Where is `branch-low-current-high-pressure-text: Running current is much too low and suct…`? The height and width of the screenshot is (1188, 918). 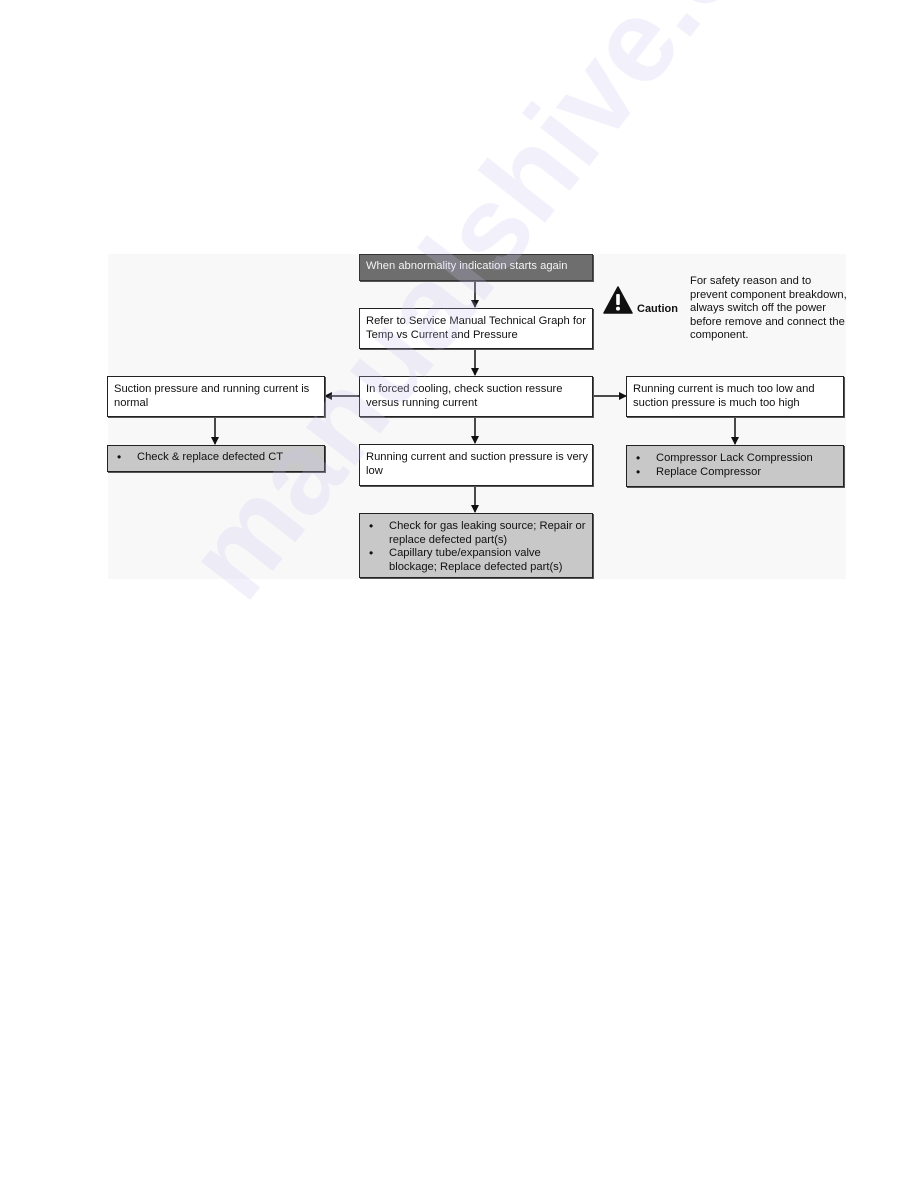 branch-low-current-high-pressure-text: Running current is much too low and suct… is located at coordinates (724, 396).